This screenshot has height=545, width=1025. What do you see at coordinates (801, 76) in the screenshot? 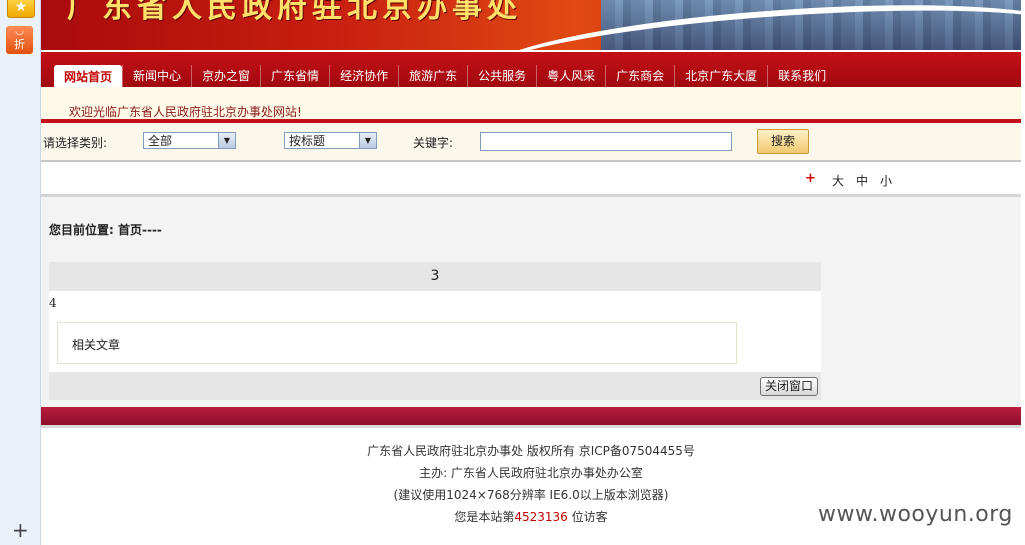
I see `nav-item: 联系我们` at bounding box center [801, 76].